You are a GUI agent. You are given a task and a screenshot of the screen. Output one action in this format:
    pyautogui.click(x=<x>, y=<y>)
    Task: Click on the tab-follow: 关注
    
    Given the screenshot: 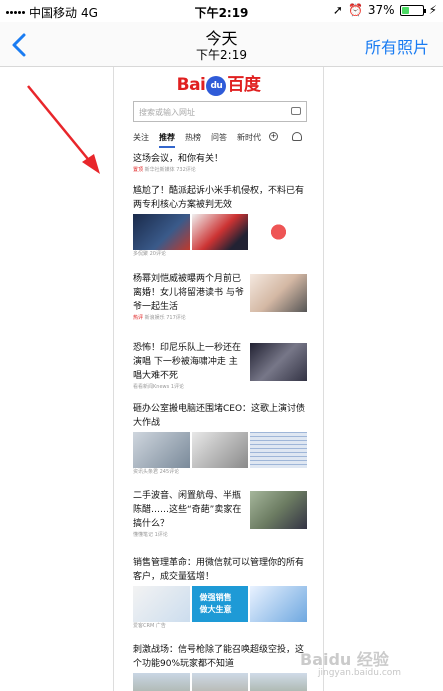 What is the action you would take?
    pyautogui.click(x=141, y=140)
    